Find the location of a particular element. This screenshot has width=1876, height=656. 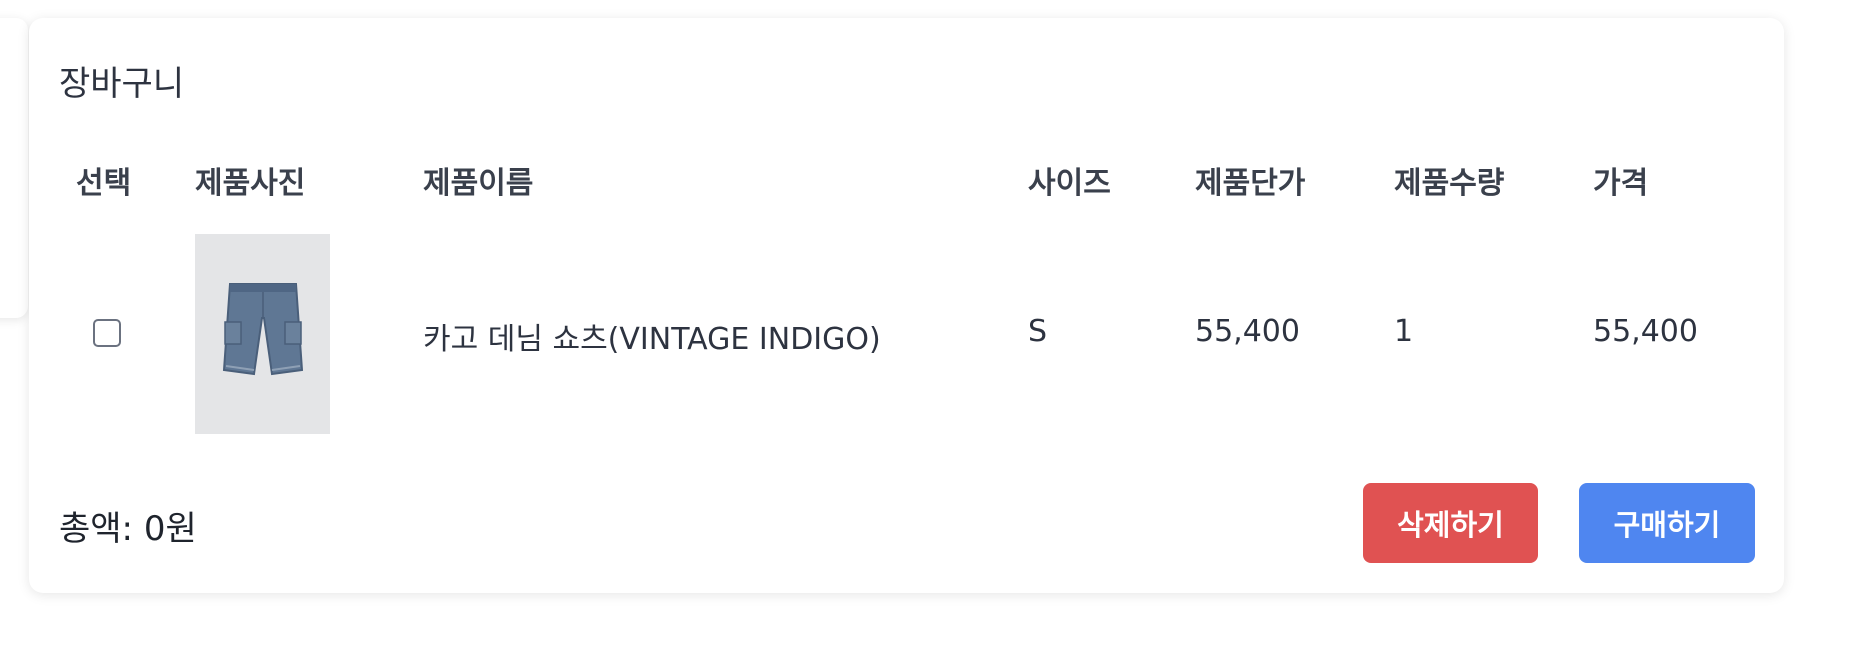

item-size: S is located at coordinates (1038, 331).